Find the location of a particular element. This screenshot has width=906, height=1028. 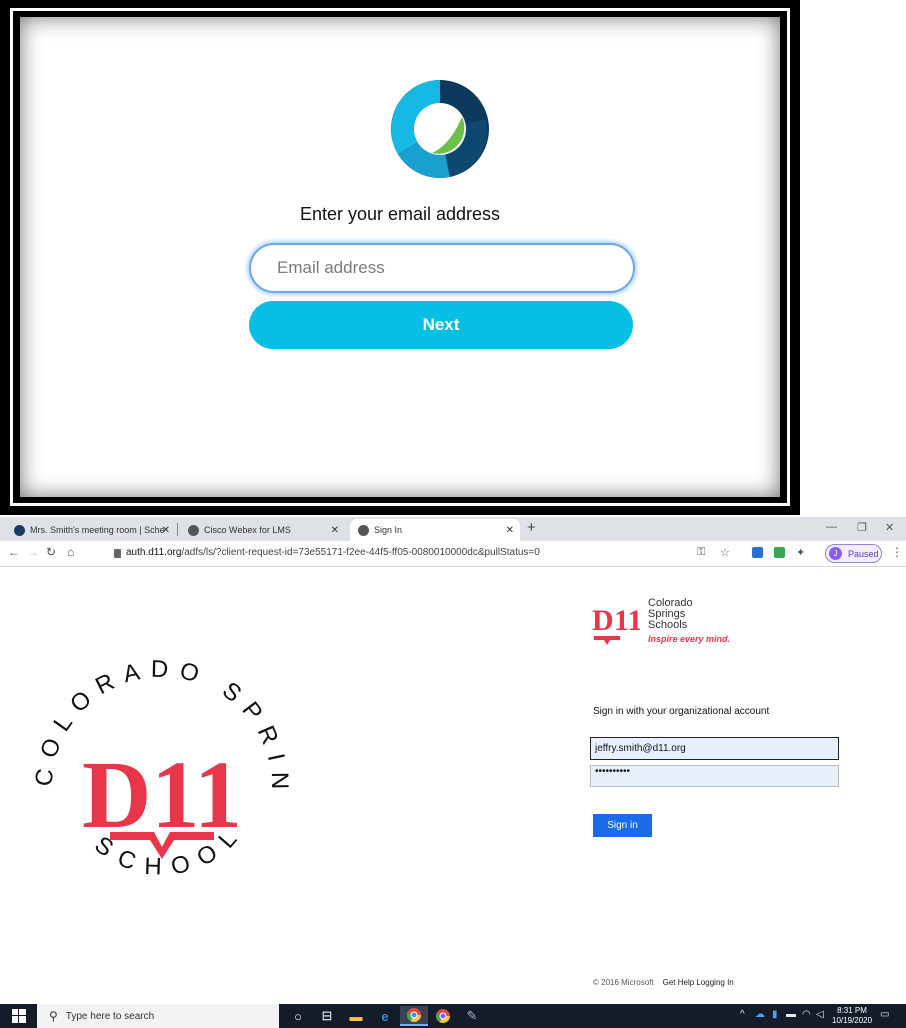

tab-webex-meeting-room: Mrs. Smith's meeting room | Sche ✕ is located at coordinates (91, 530).